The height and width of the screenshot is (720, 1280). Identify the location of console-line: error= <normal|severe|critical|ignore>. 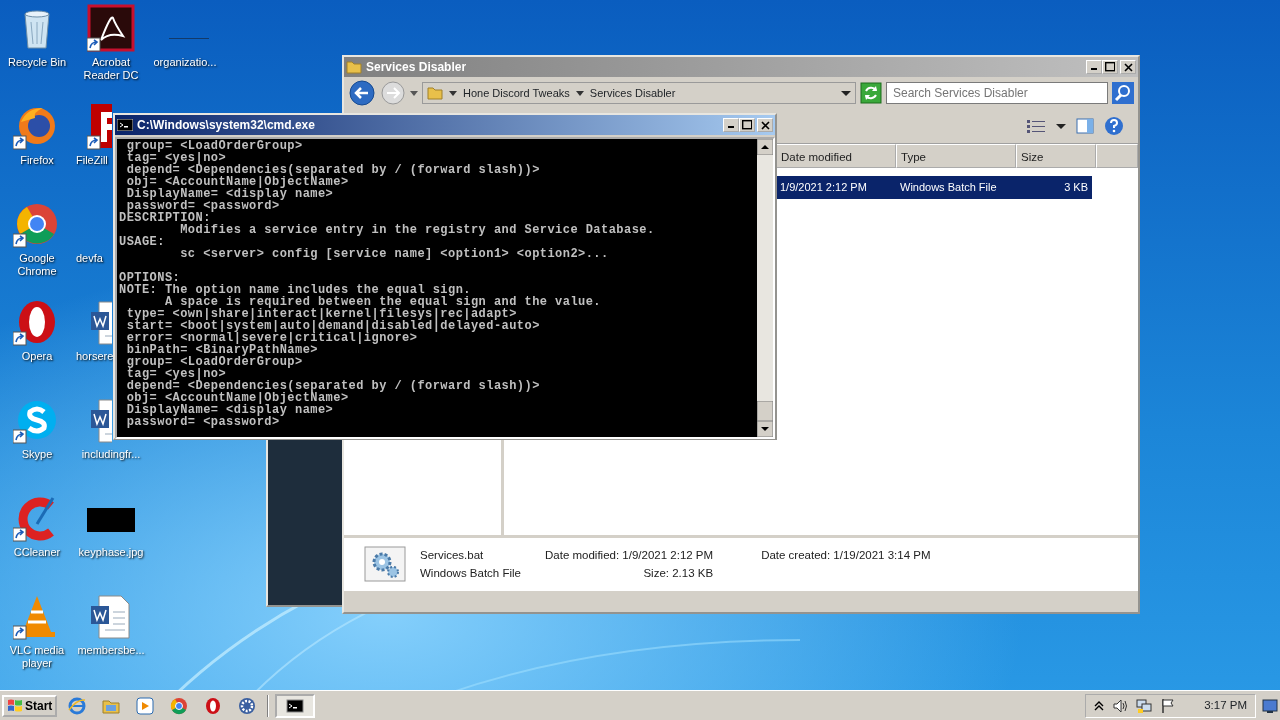
(271, 338).